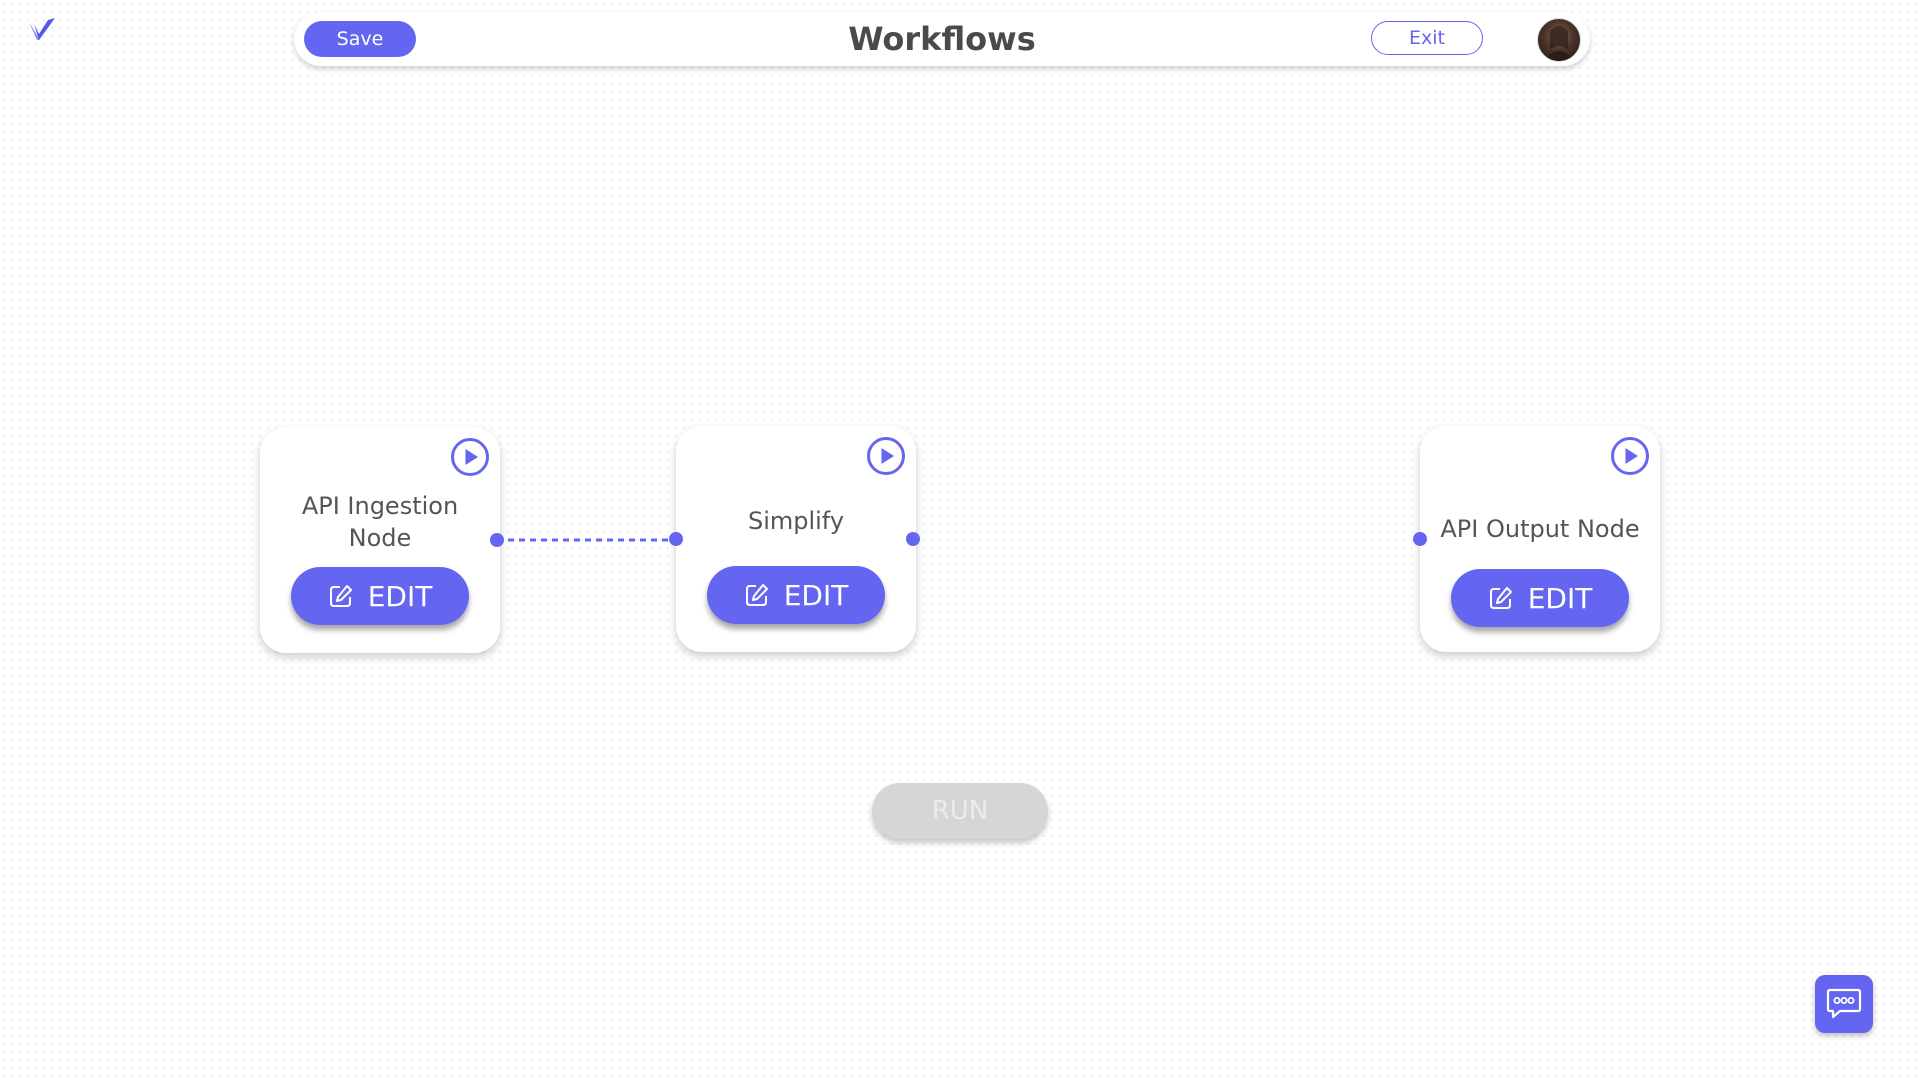  Describe the element at coordinates (796, 521) in the screenshot. I see `node-label: Simplify` at that location.